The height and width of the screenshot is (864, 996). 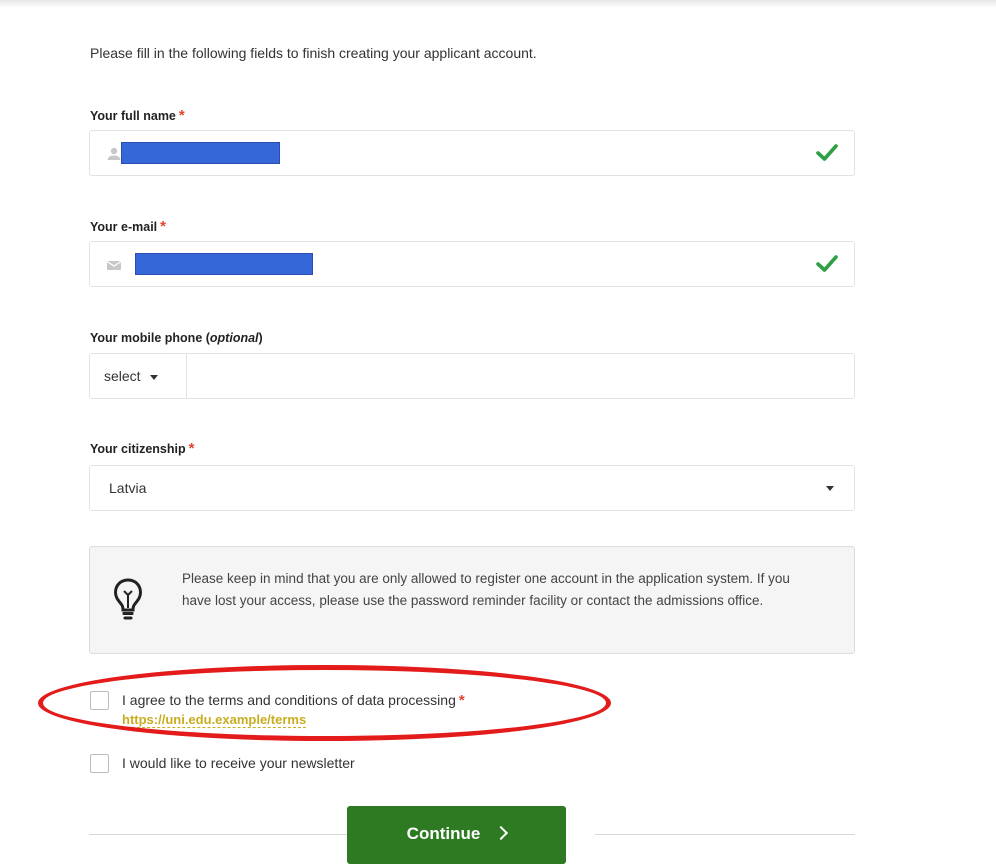 What do you see at coordinates (150, 338) in the screenshot?
I see `phone-label-text: Your mobile phone (` at bounding box center [150, 338].